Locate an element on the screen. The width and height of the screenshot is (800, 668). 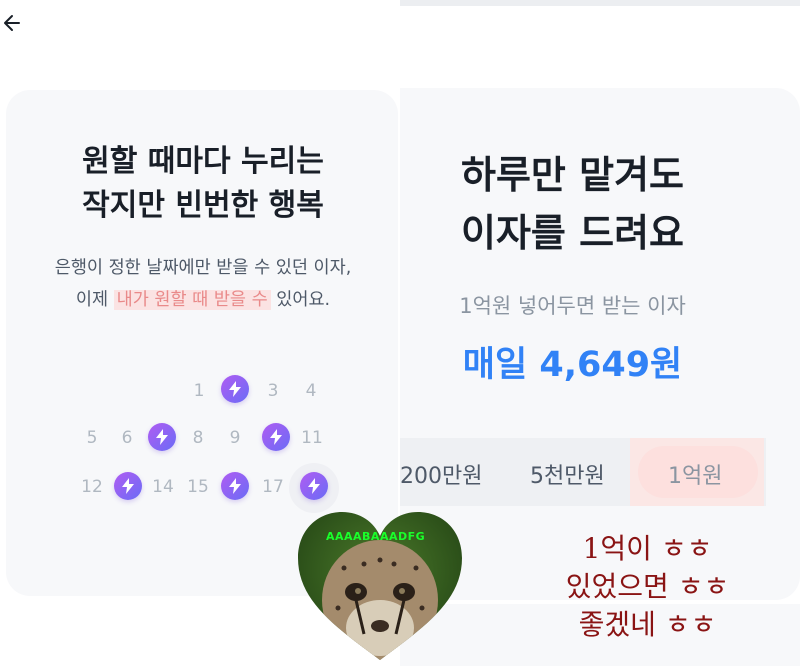
calendar-day: 17 is located at coordinates (273, 487).